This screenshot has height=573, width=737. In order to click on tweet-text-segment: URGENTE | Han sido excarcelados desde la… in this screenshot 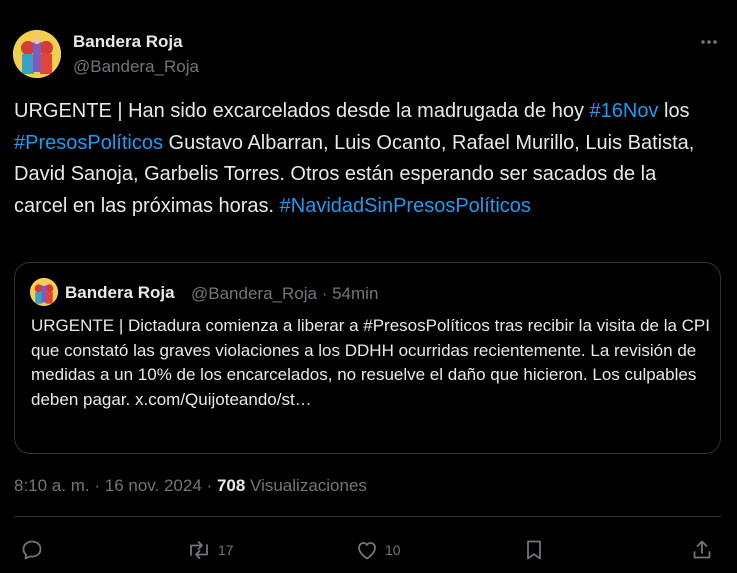, I will do `click(302, 111)`.